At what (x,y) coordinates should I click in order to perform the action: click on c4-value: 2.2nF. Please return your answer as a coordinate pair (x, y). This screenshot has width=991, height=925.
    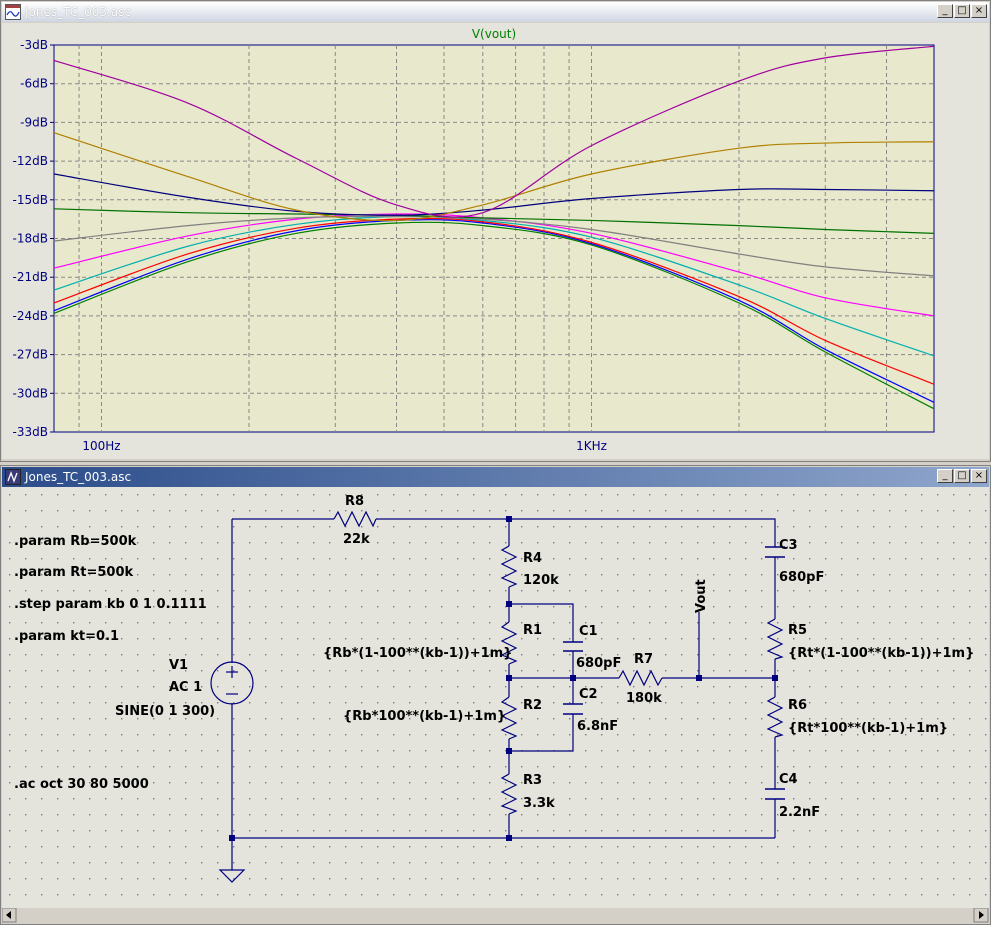
    Looking at the image, I should click on (799, 812).